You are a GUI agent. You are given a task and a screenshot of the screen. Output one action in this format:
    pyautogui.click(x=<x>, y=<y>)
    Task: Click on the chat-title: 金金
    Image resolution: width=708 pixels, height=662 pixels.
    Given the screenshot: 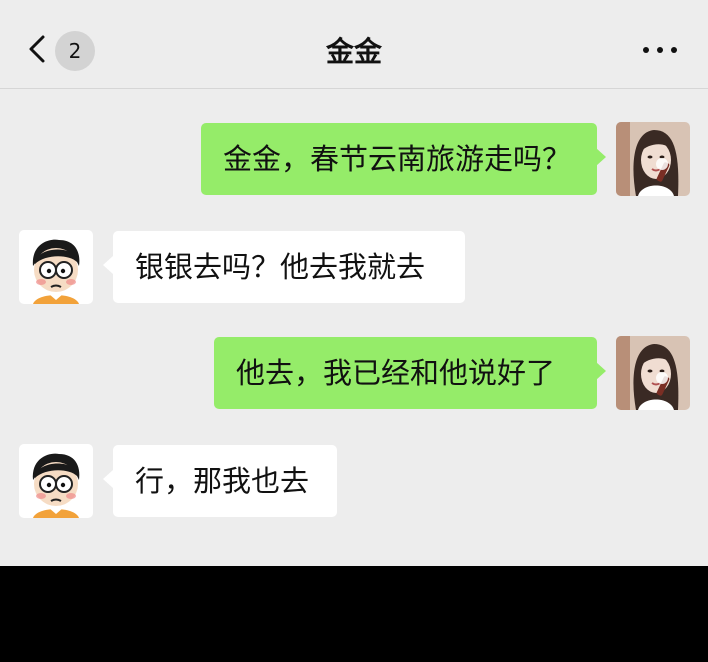 What is the action you would take?
    pyautogui.click(x=353, y=51)
    